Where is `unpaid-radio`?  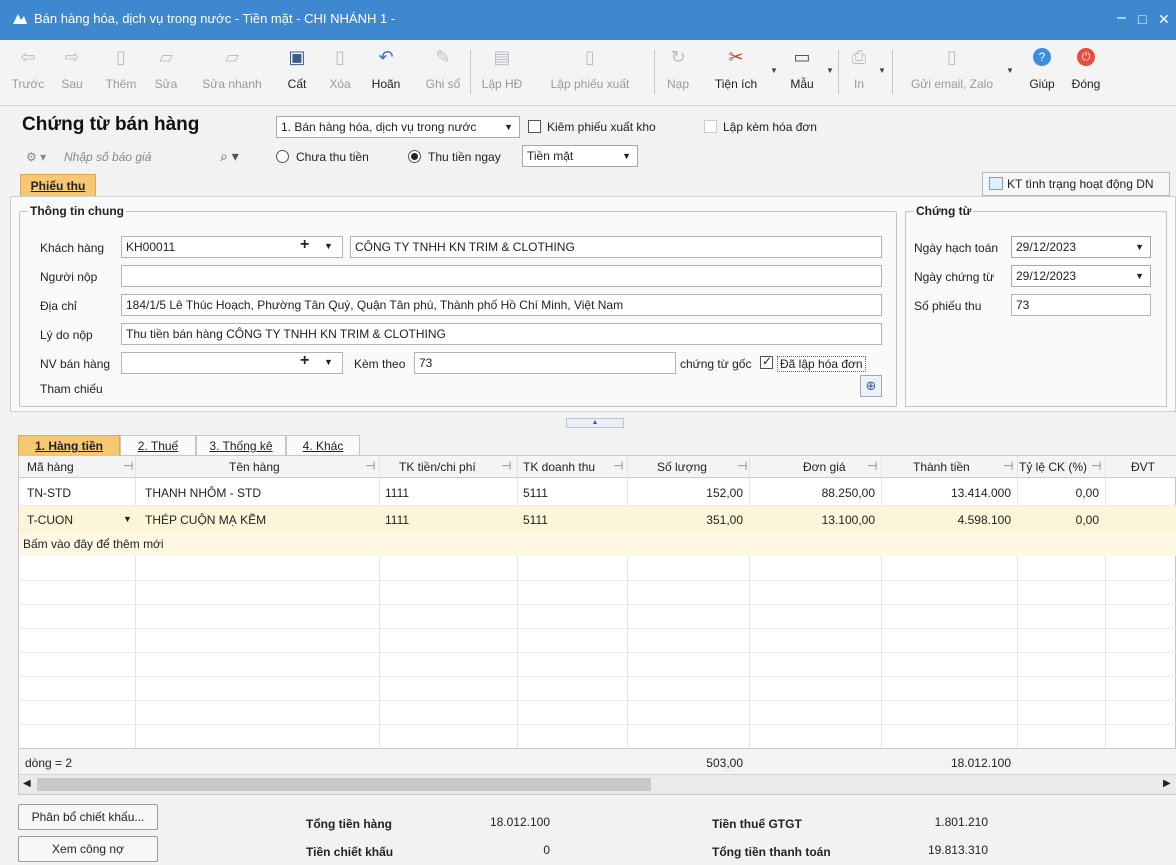
unpaid-radio is located at coordinates (282, 156).